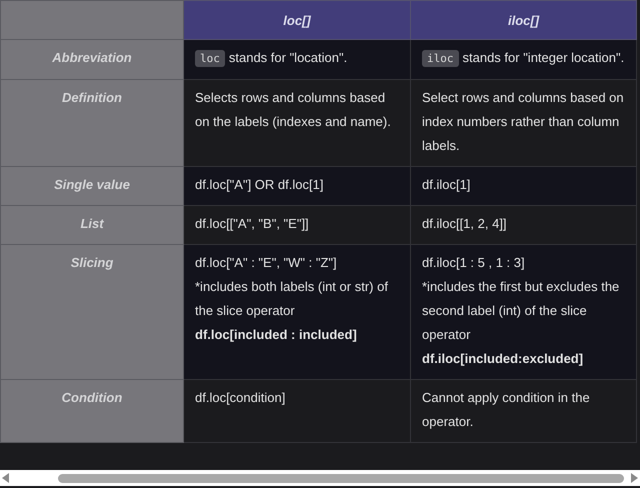 This screenshot has width=640, height=488. Describe the element at coordinates (474, 263) in the screenshot. I see `cell-text: df.iloc[1 : 5 , 1 : 3]` at that location.